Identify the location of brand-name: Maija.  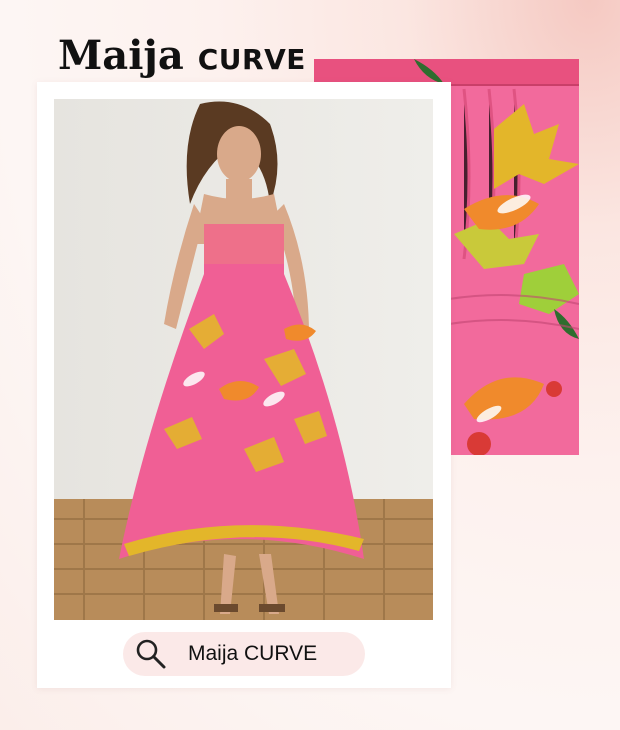
(121, 55).